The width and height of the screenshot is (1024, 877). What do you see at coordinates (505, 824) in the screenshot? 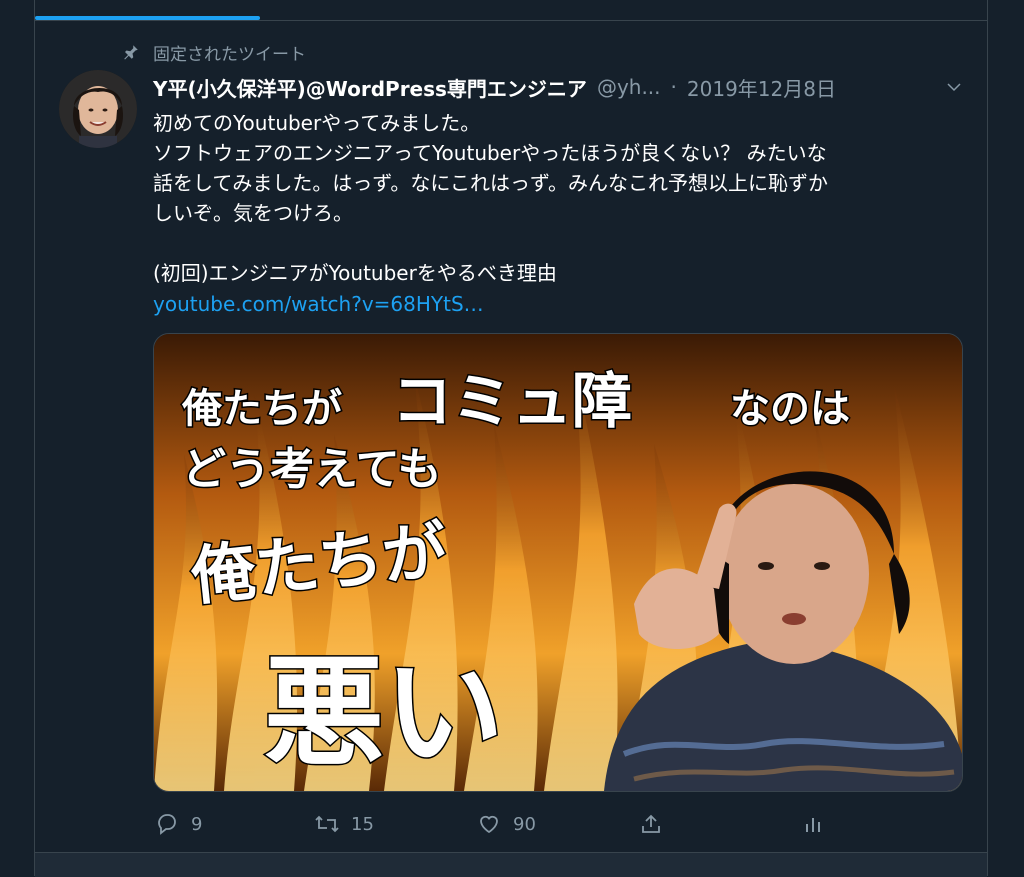
I see `like-button: 90` at bounding box center [505, 824].